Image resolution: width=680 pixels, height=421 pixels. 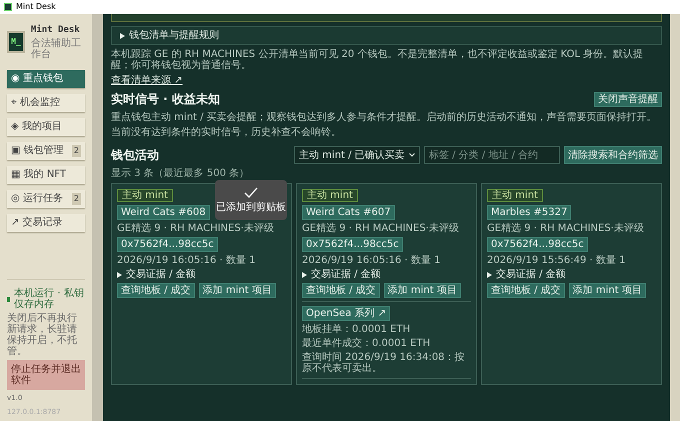 What do you see at coordinates (8, 7) in the screenshot?
I see `app-icon` at bounding box center [8, 7].